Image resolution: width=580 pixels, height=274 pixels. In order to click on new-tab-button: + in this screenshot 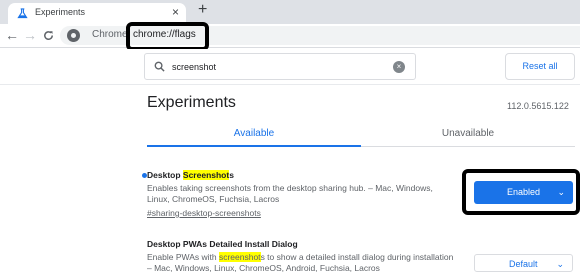, I will do `click(202, 10)`.